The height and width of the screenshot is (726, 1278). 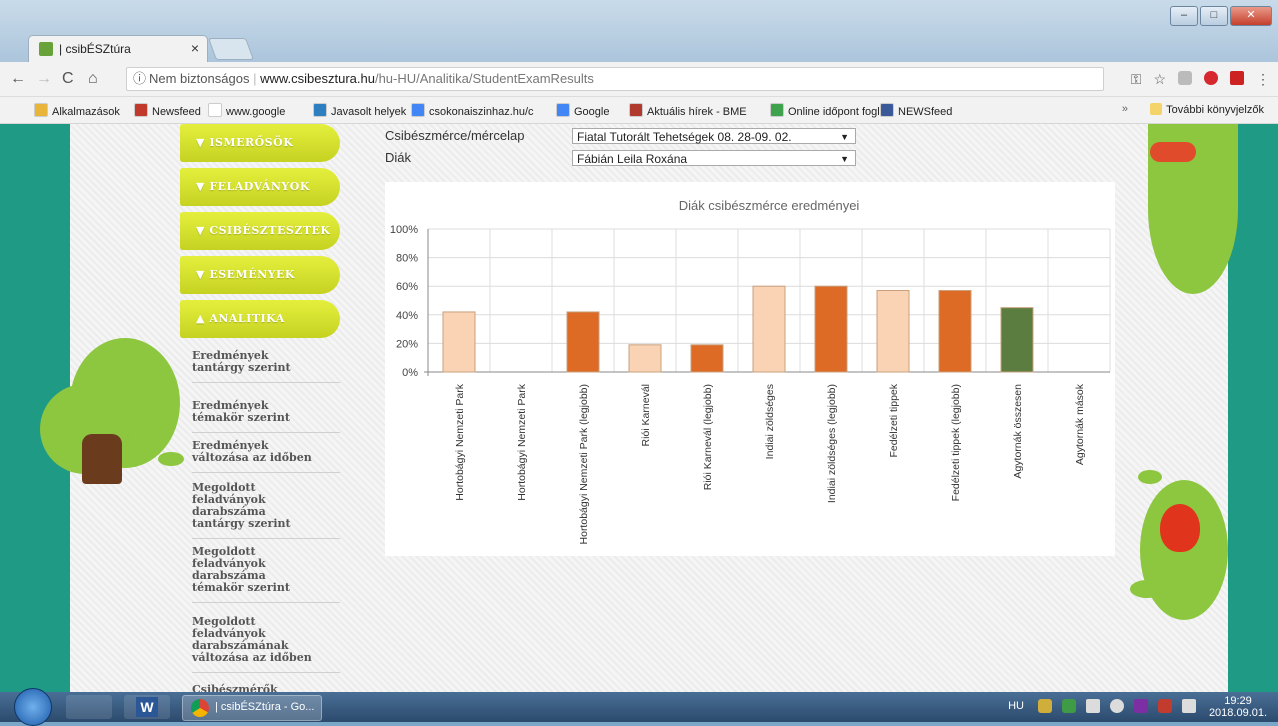 I want to click on tab-close-icon: ×, so click(x=195, y=48).